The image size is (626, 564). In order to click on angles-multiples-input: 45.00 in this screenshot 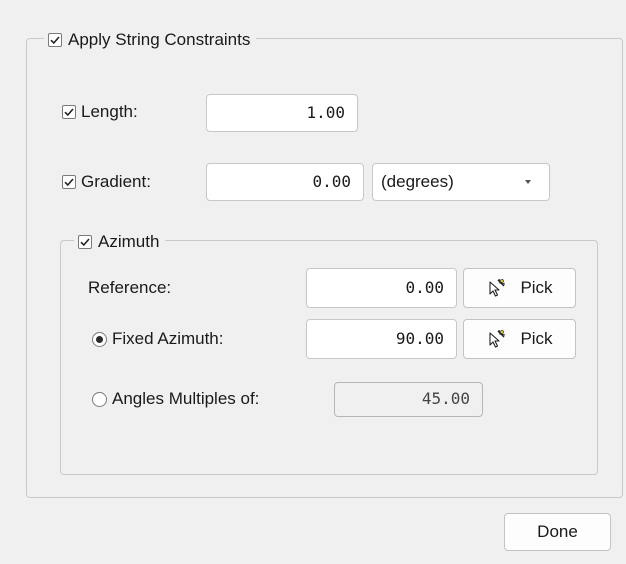, I will do `click(408, 399)`.